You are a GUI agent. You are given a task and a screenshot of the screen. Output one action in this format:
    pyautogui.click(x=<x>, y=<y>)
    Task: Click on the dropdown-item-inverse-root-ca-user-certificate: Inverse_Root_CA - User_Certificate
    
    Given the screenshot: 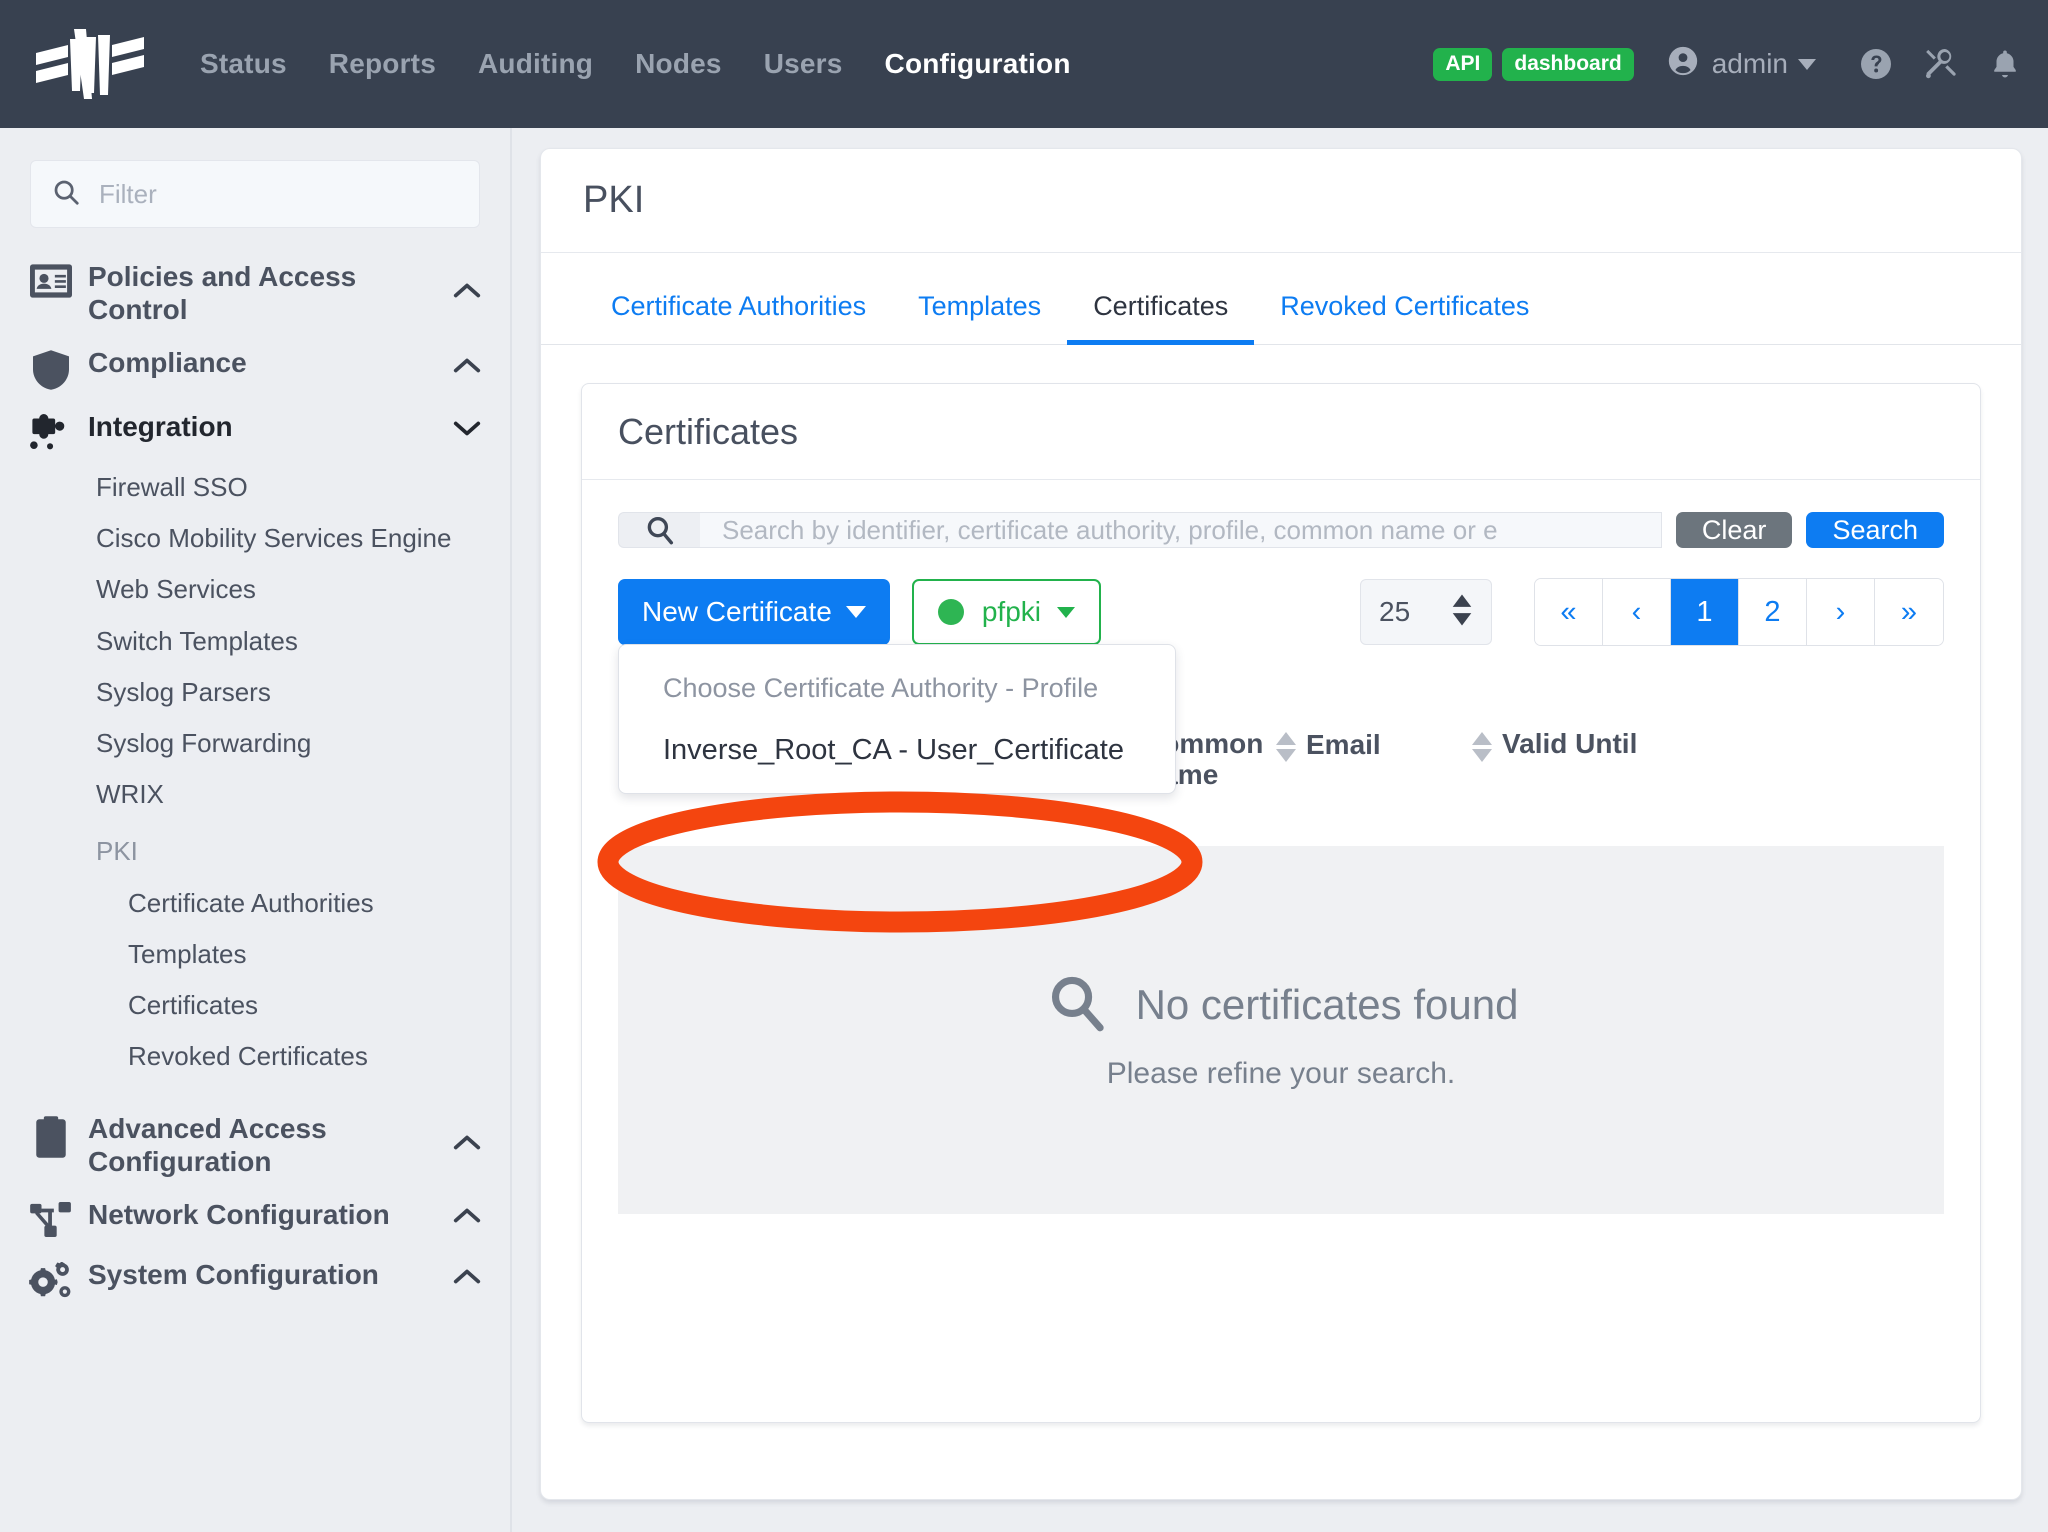 What is the action you would take?
    pyautogui.click(x=897, y=751)
    